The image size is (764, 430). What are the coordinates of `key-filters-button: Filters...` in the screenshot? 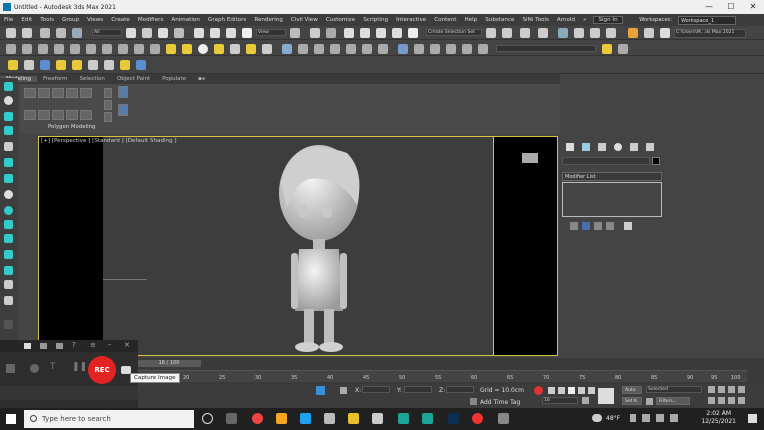 It's located at (673, 401).